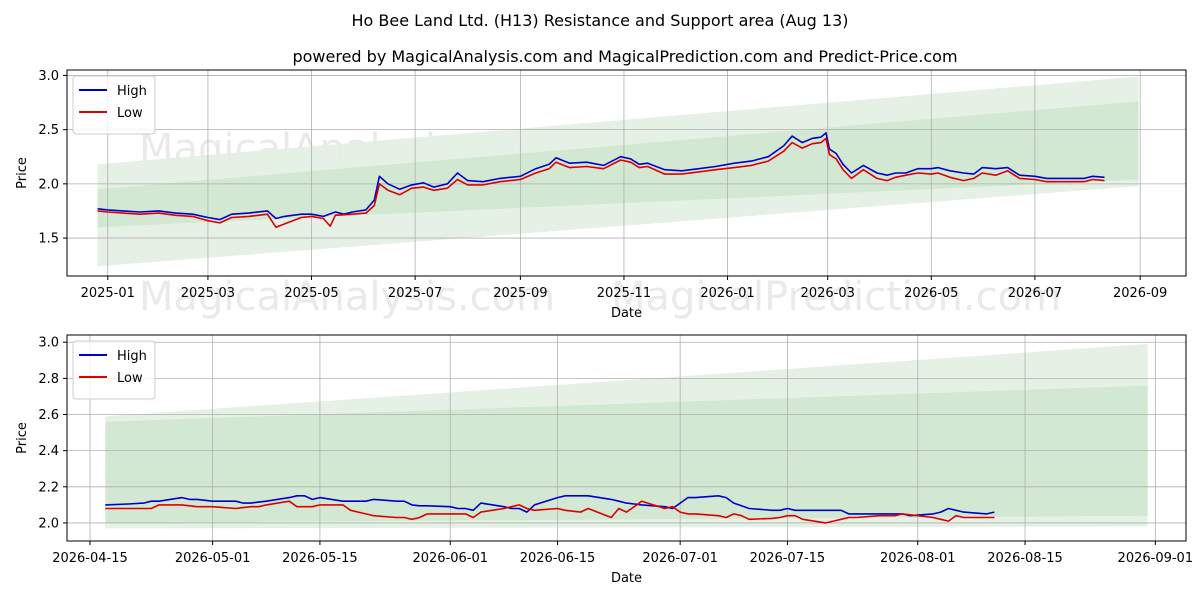 The width and height of the screenshot is (1200, 600). What do you see at coordinates (1025, 558) in the screenshot?
I see `x-tick-label: 2026-08-15` at bounding box center [1025, 558].